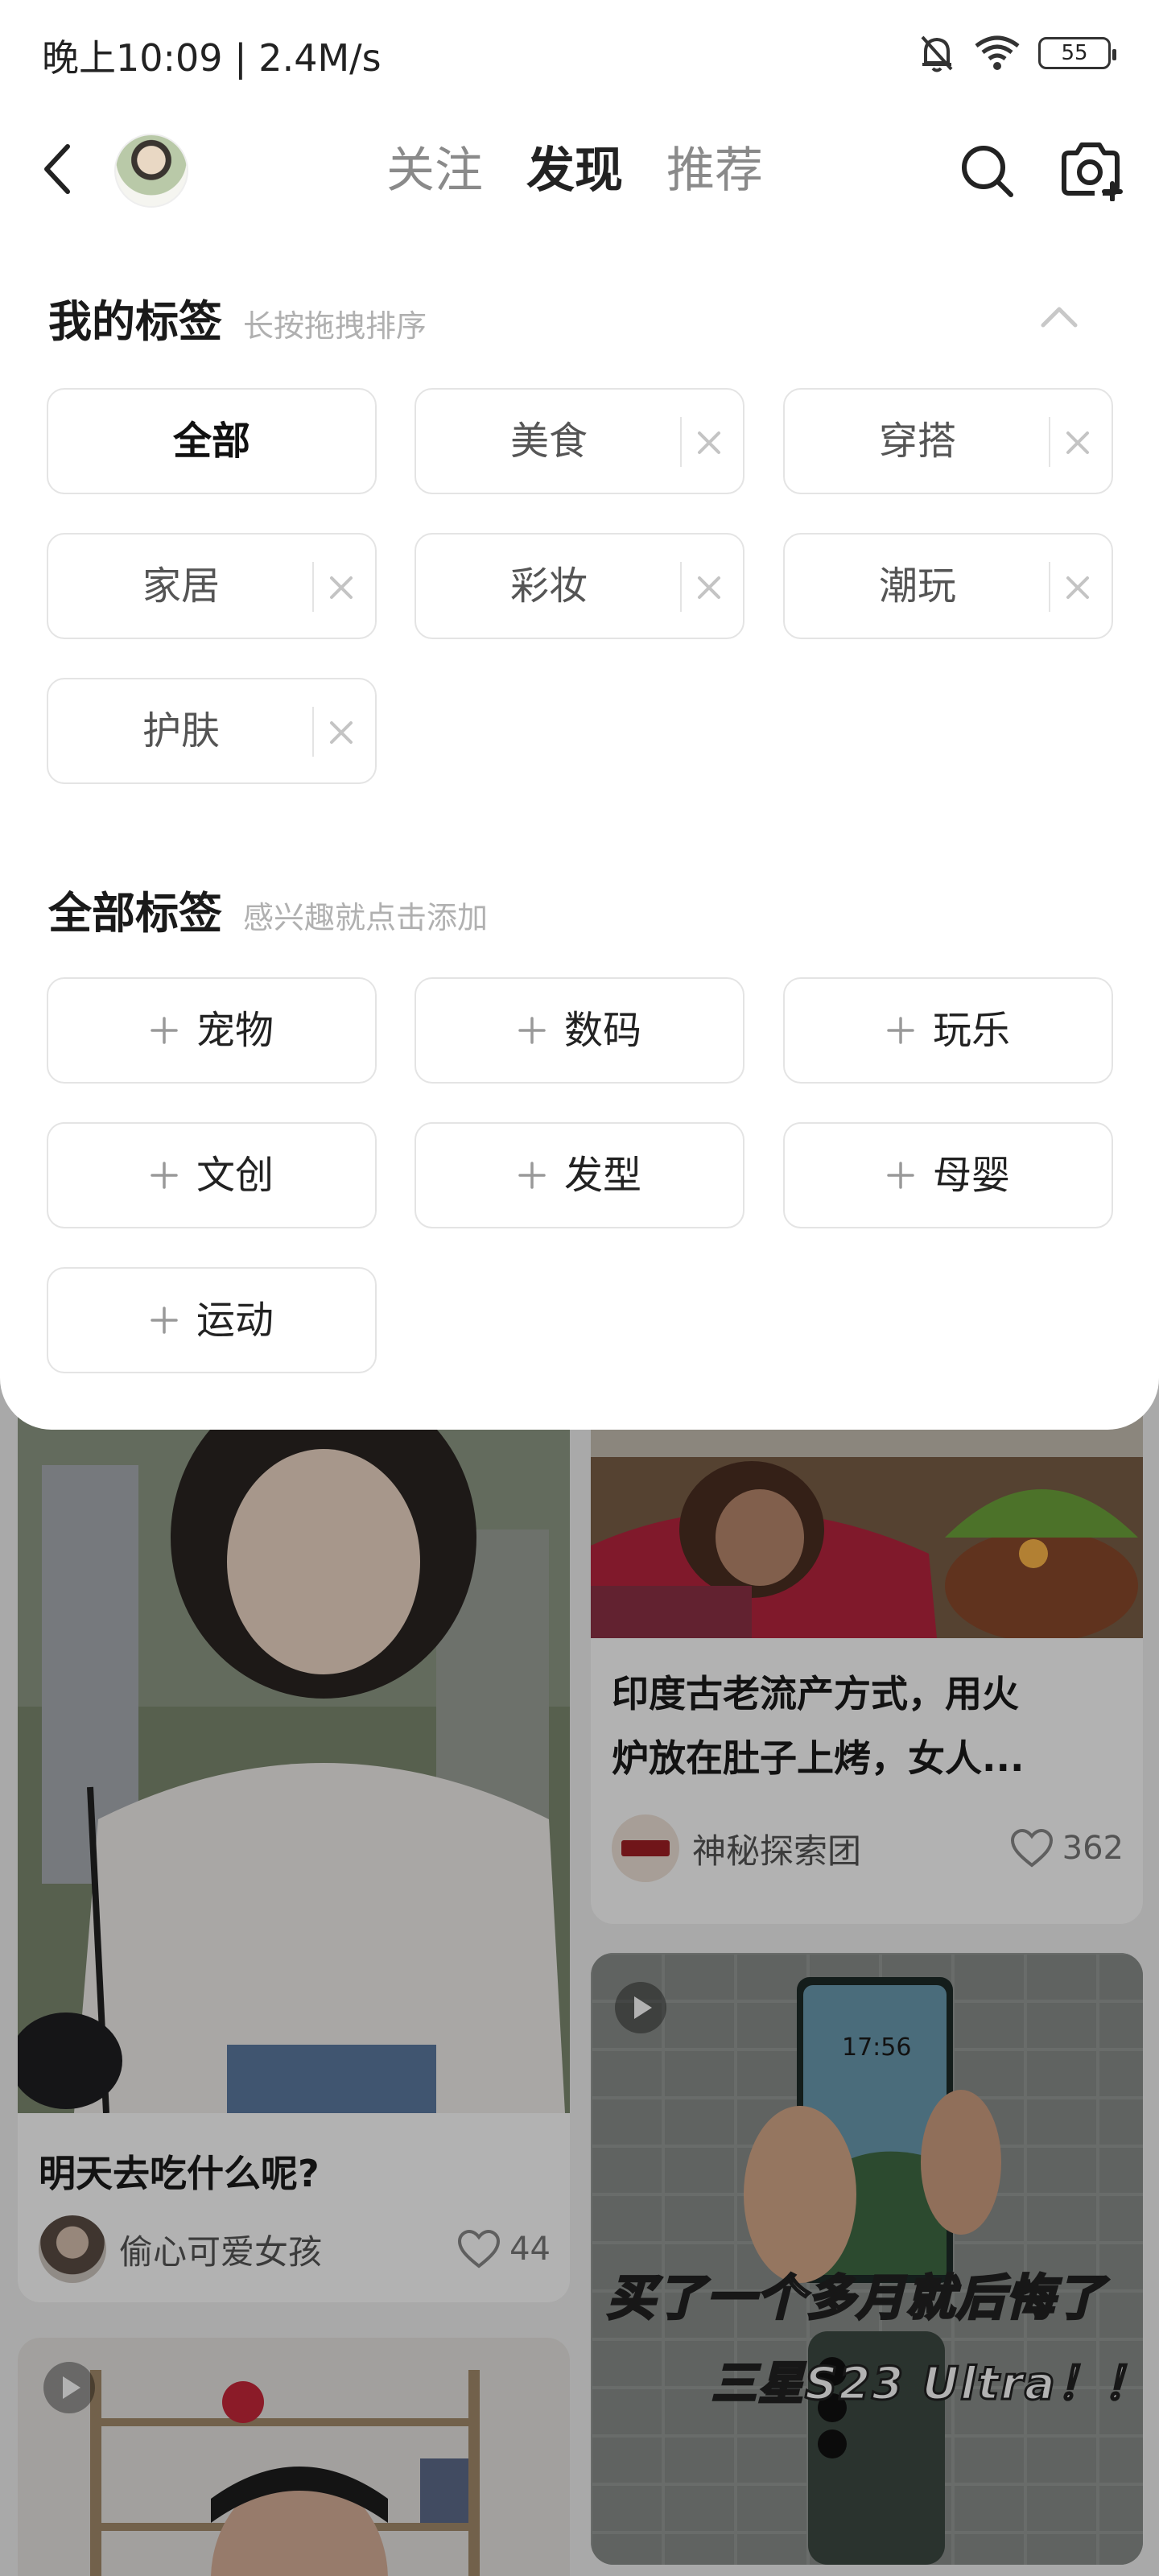 The image size is (1159, 2576). I want to click on chip-content: 数码, so click(579, 1030).